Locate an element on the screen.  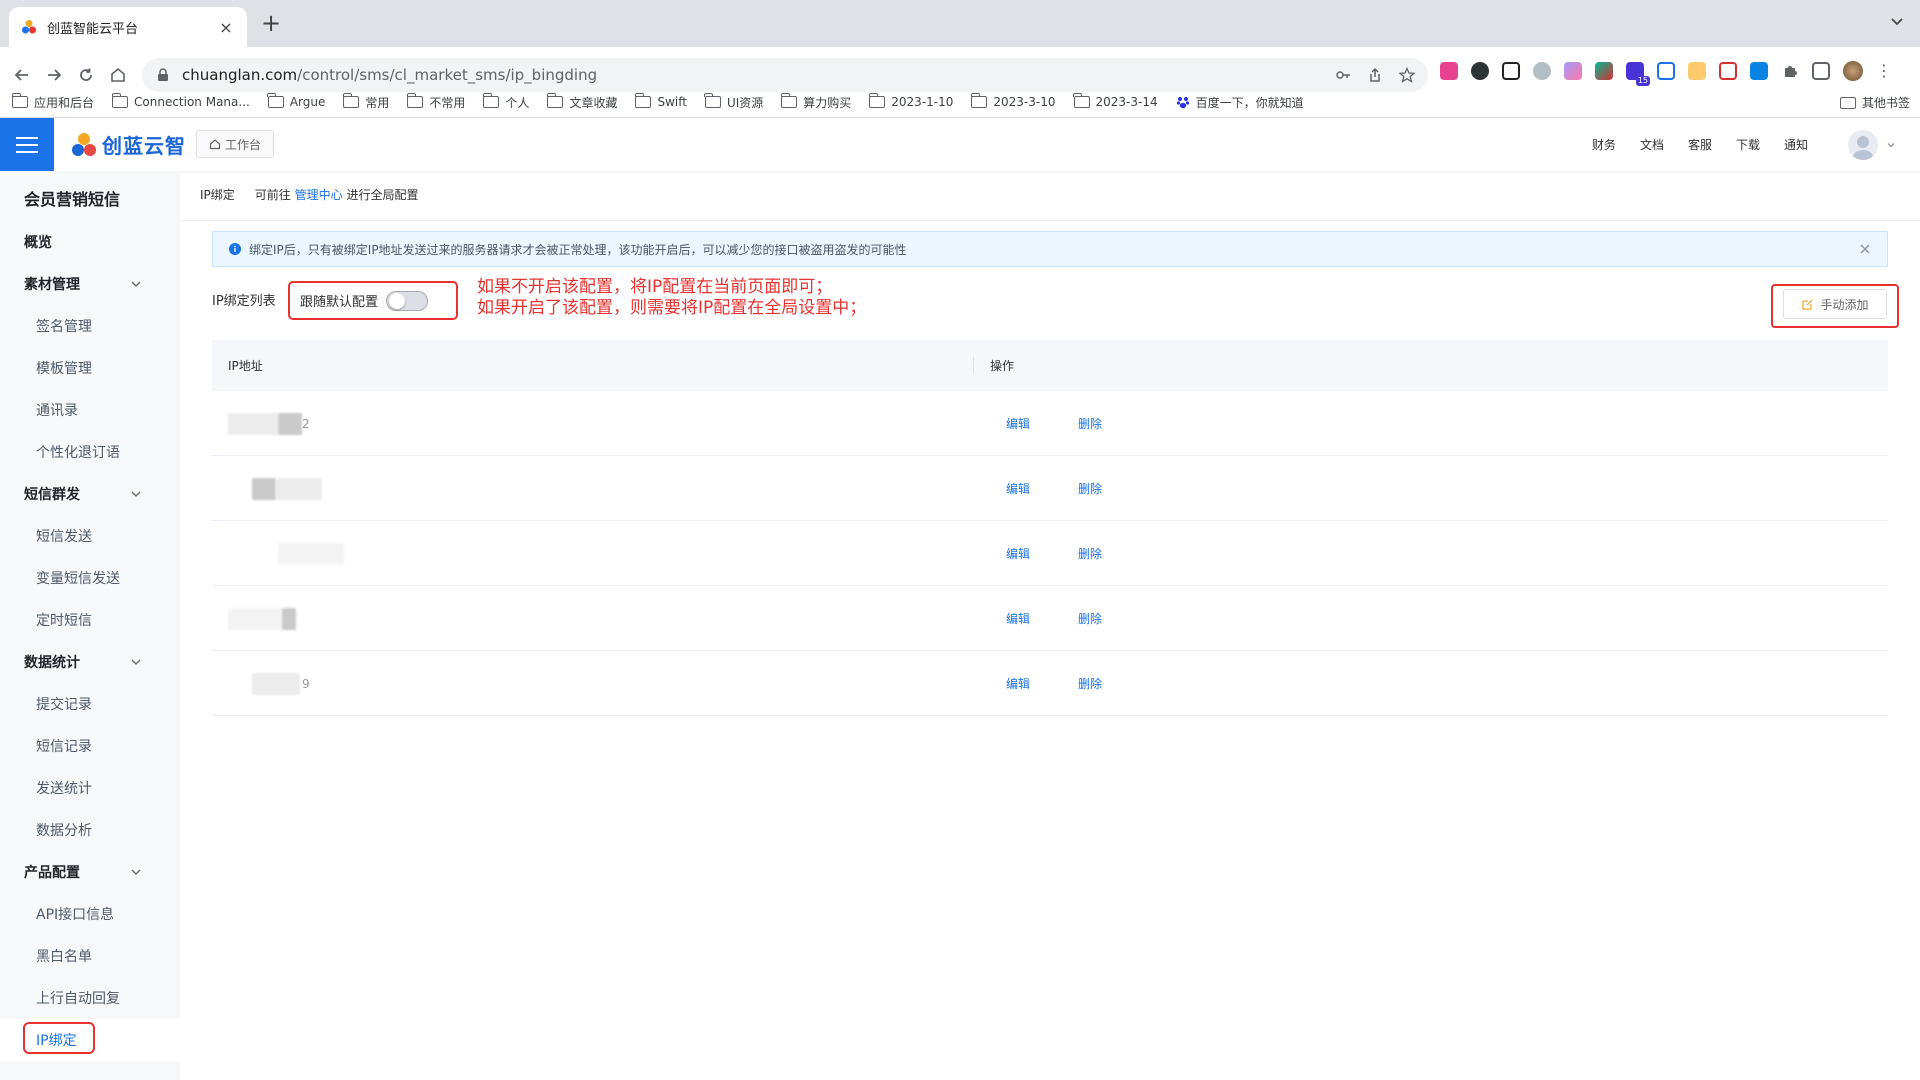
nav-support: 客服 is located at coordinates (1700, 144).